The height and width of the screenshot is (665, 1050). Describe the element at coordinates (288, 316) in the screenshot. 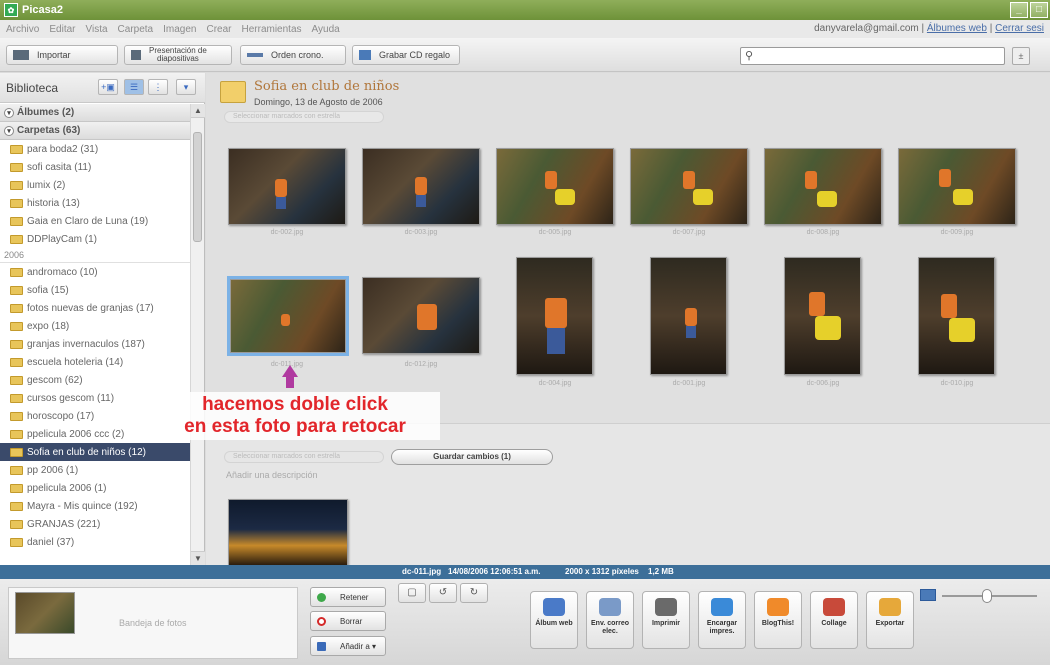

I see `selected-photo-thumbnail` at that location.